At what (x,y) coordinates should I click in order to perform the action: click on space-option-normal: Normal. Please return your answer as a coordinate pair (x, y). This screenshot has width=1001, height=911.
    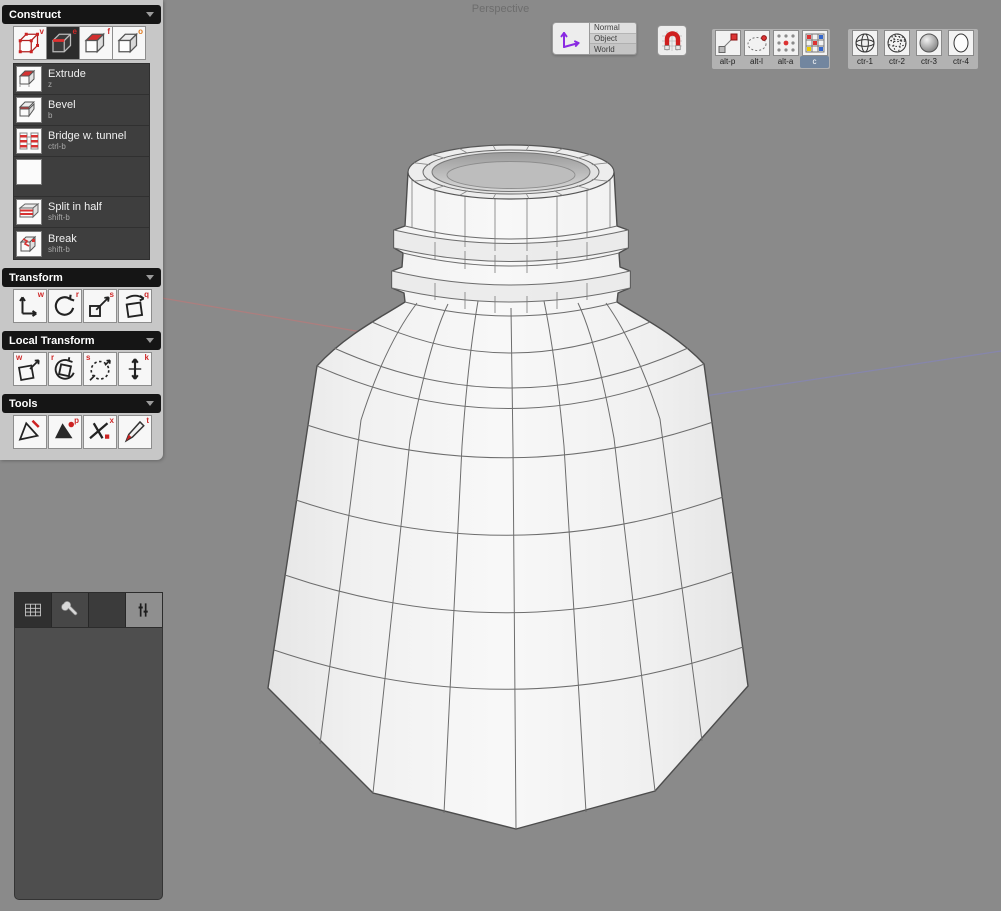
    Looking at the image, I should click on (613, 28).